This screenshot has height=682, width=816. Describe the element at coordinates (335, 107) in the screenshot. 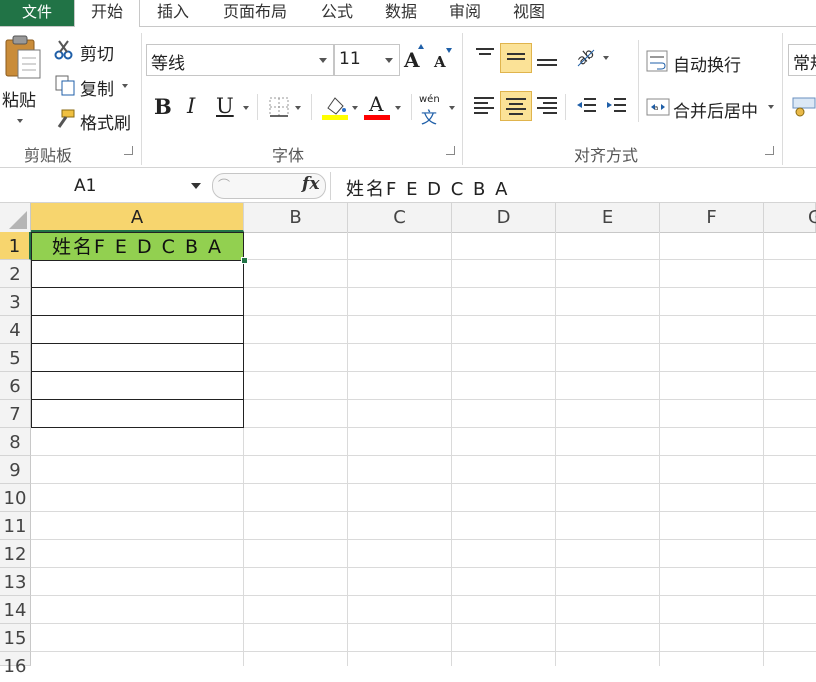

I see `fill-color-icon` at that location.